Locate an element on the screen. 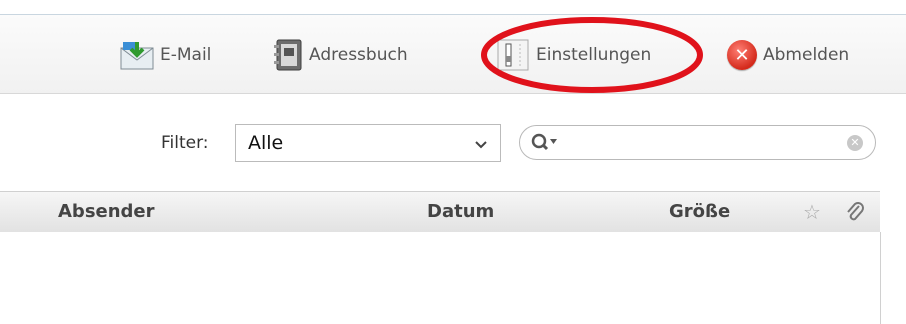 Image resolution: width=906 pixels, height=324 pixels. message-list-header: Absender Datum Größe ☆ is located at coordinates (440, 212).